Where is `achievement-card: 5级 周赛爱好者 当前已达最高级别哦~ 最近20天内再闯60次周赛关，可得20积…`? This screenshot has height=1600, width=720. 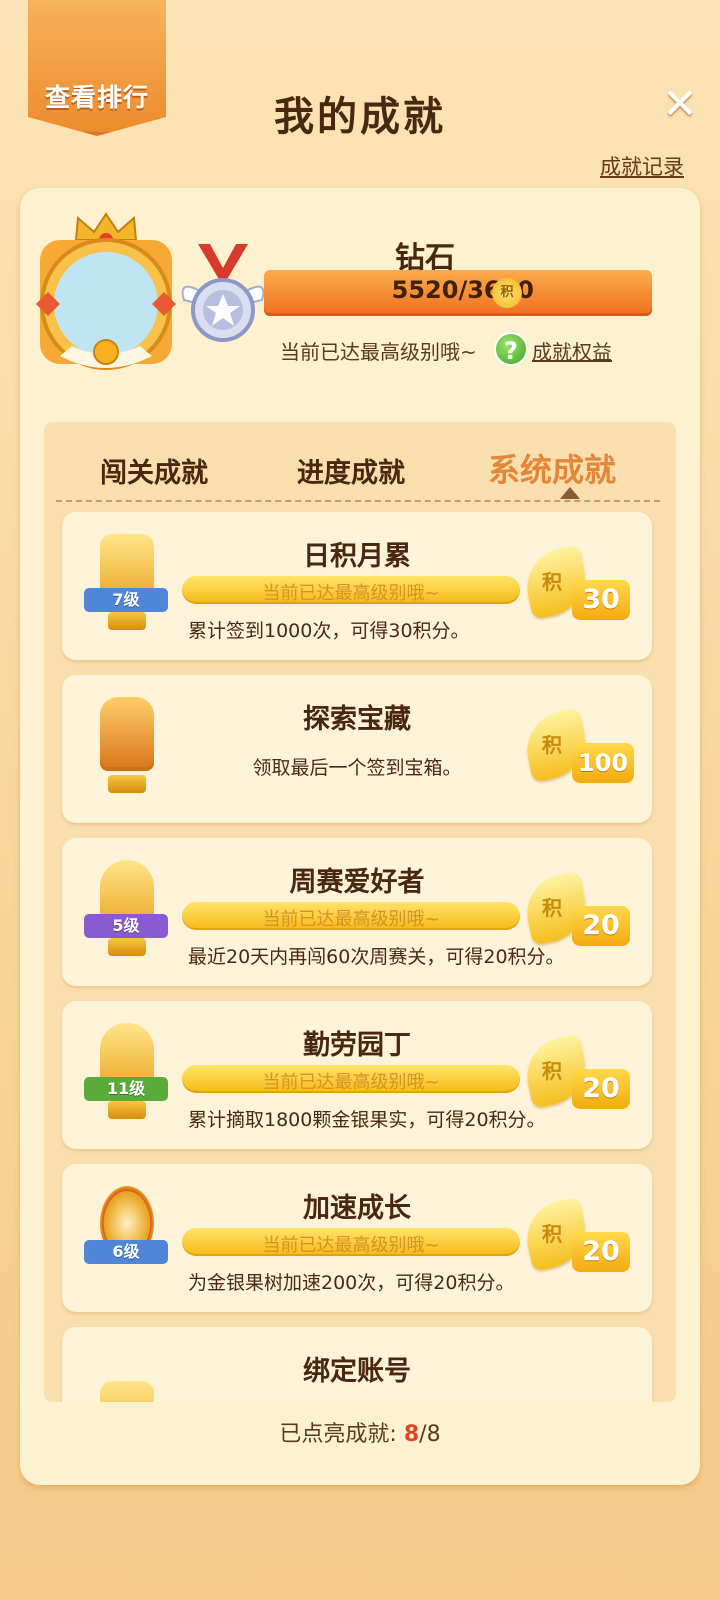 achievement-card: 5级 周赛爱好者 当前已达最高级别哦~ 最近20天内再闯60次周赛关，可得20积… is located at coordinates (357, 912).